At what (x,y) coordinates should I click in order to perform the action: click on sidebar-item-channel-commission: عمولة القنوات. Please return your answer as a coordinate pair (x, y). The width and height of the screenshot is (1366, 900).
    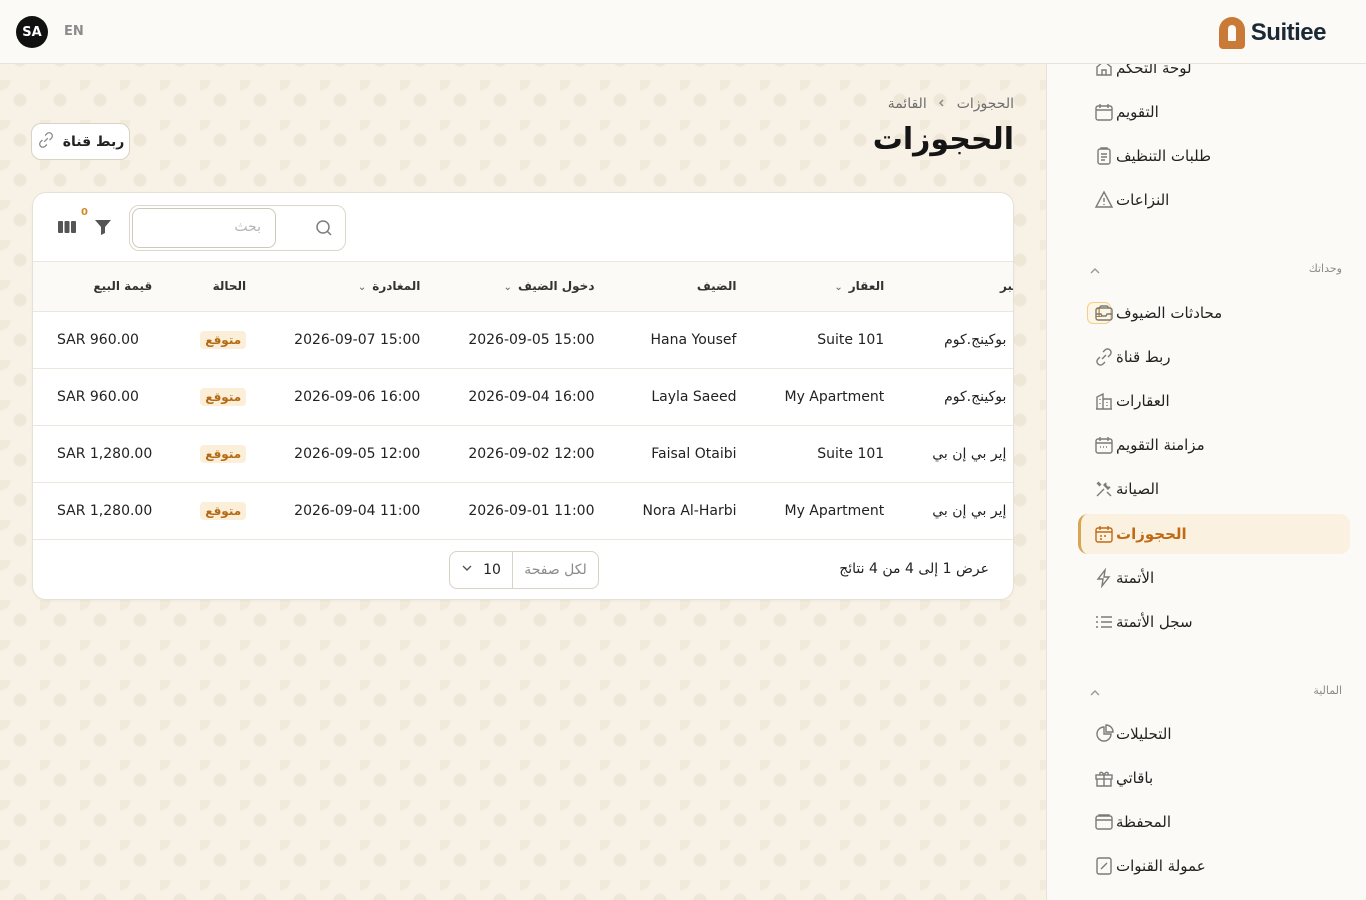
    Looking at the image, I should click on (1214, 866).